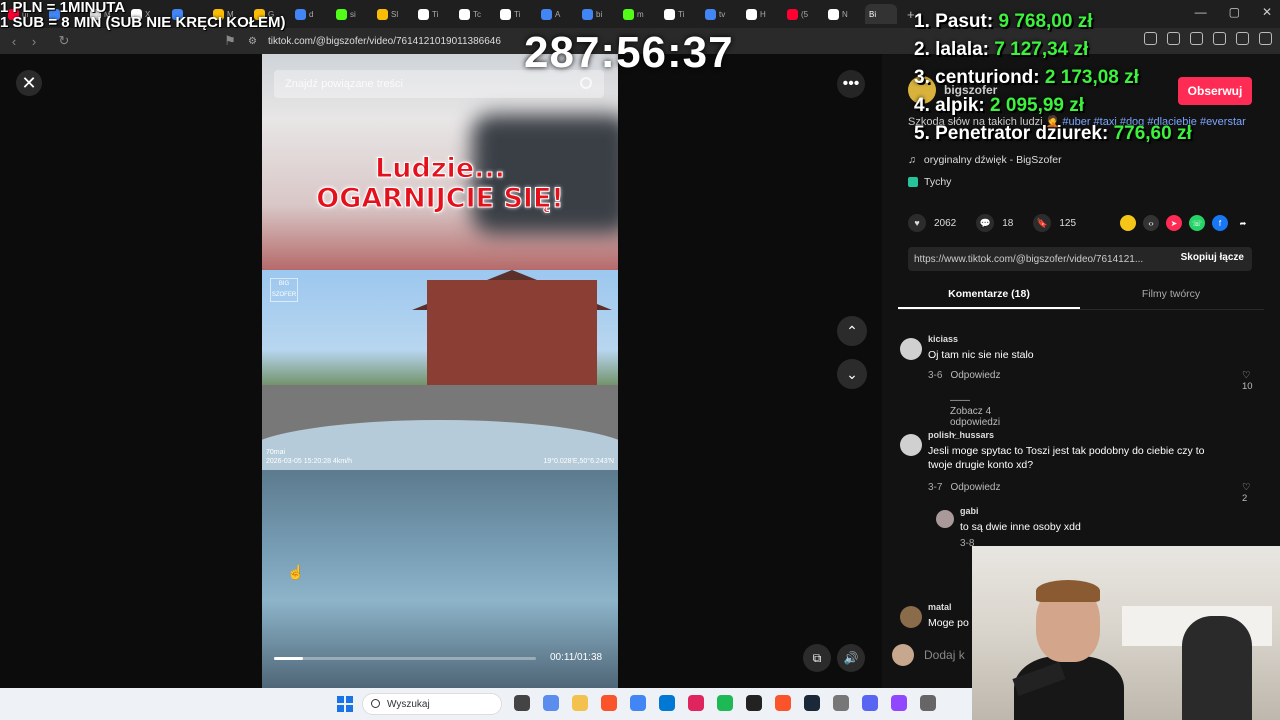  Describe the element at coordinates (64, 41) in the screenshot. I see `reload-icon: ↻` at that location.